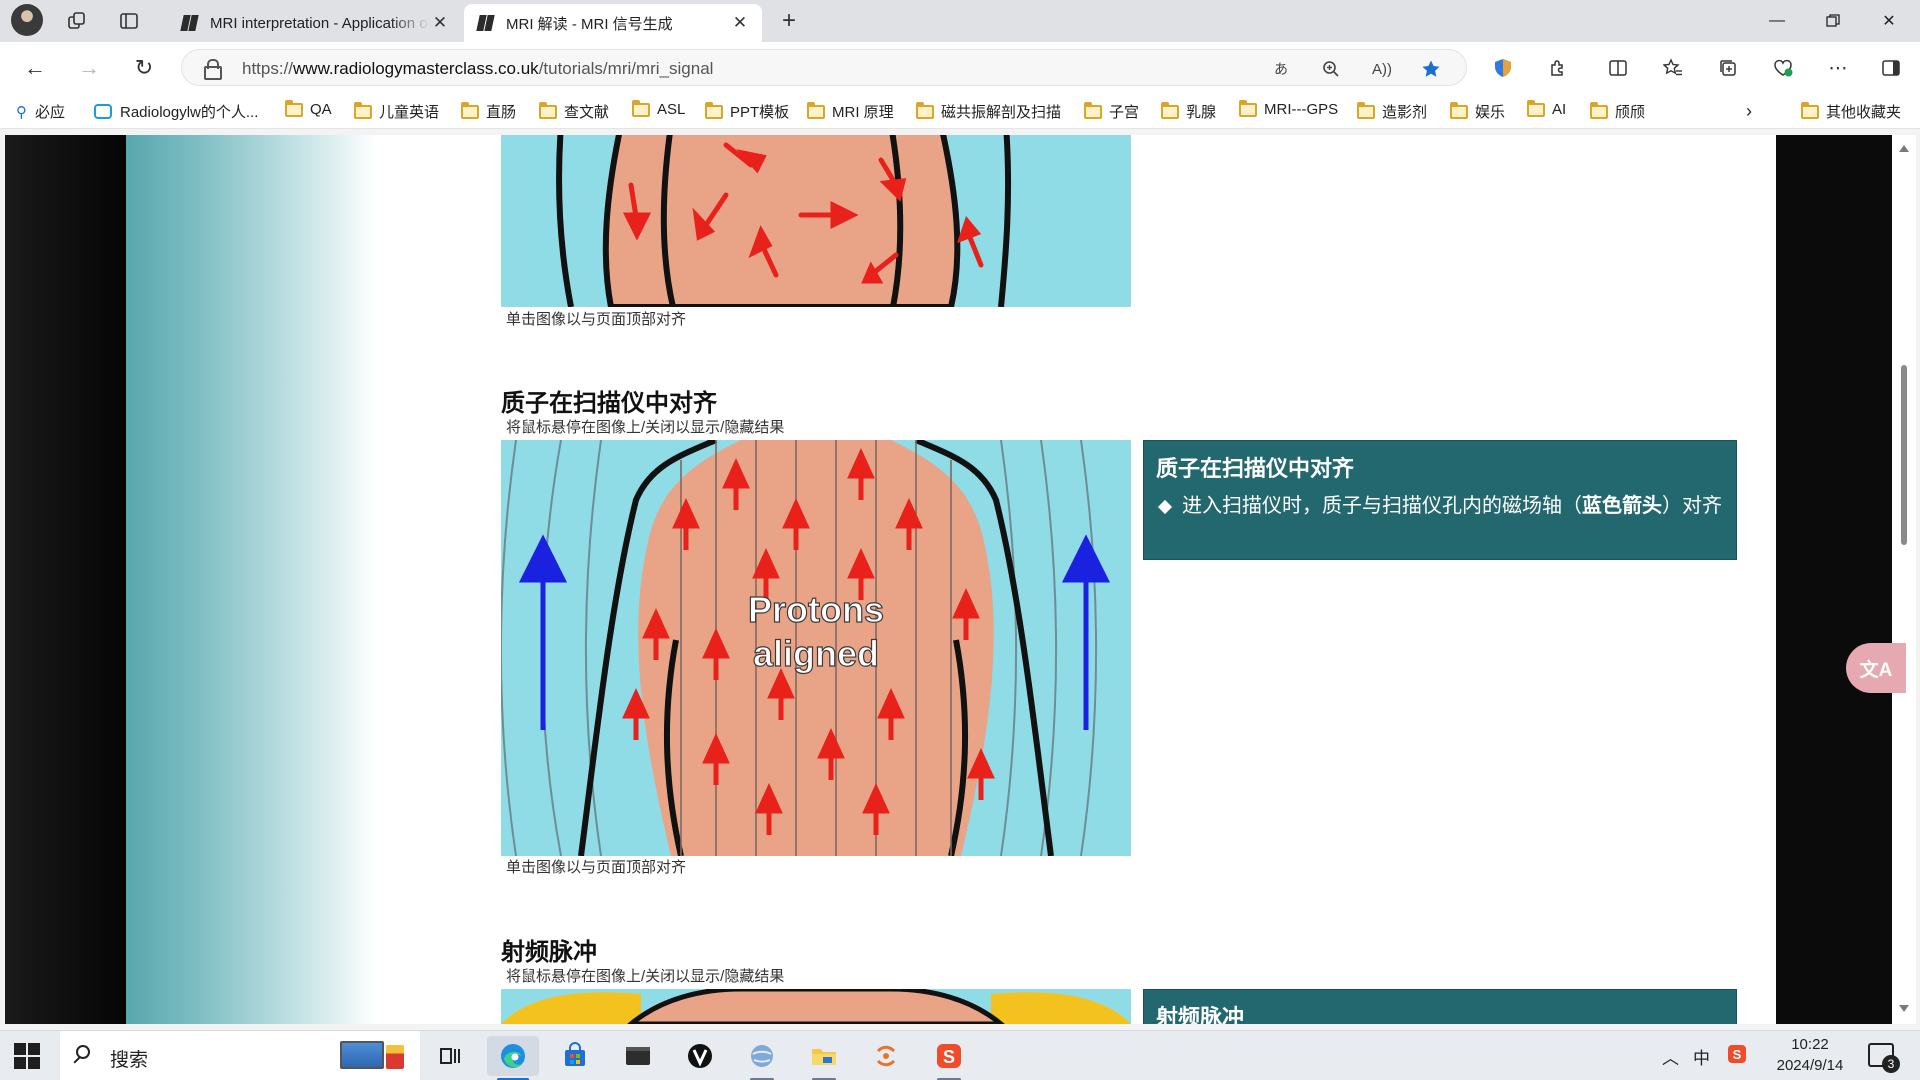  What do you see at coordinates (1281, 69) in the screenshot?
I see `translate-page-icon: あ` at bounding box center [1281, 69].